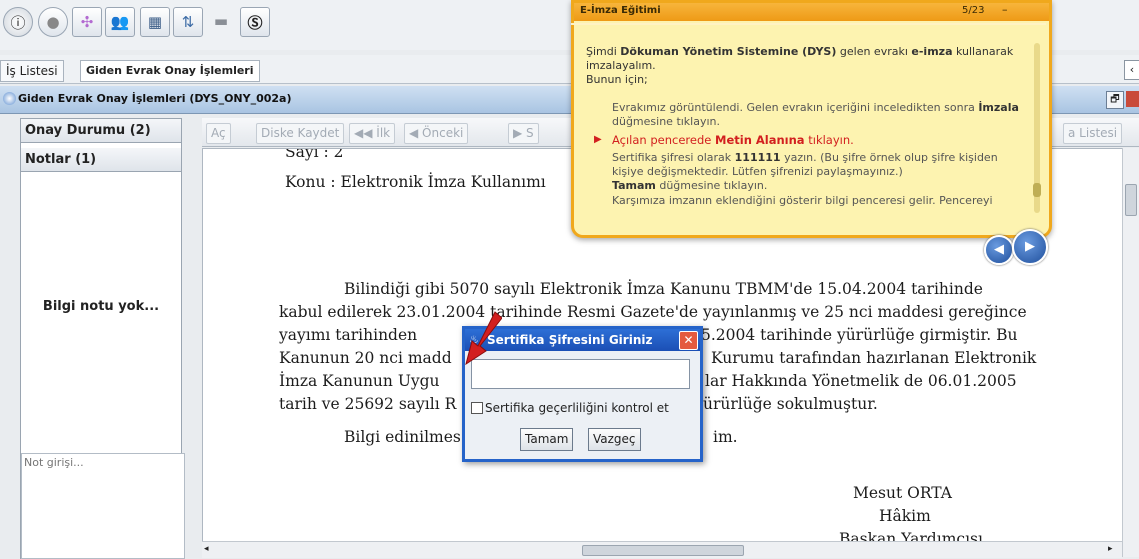  I want to click on dialog-close-button: ✕, so click(688, 340).